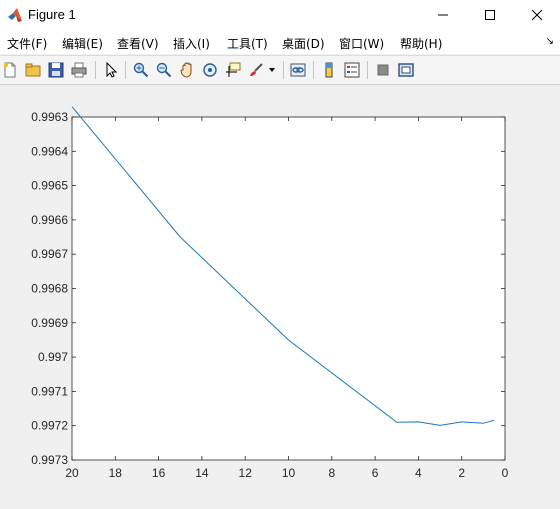 This screenshot has width=560, height=509. I want to click on menu-view: 查看(V), so click(138, 43).